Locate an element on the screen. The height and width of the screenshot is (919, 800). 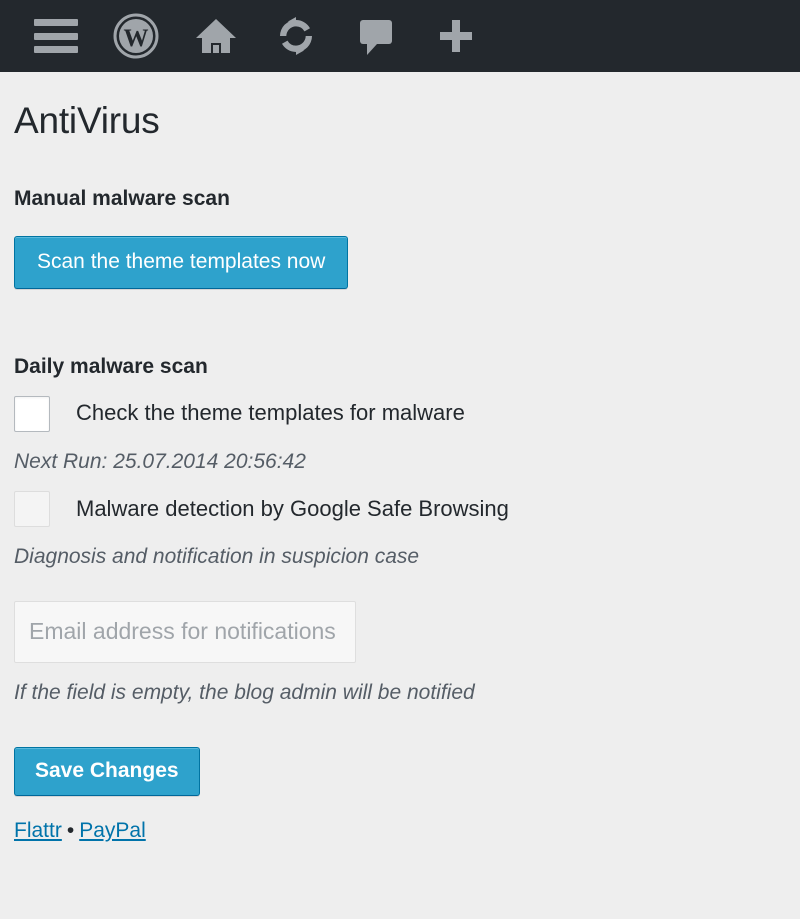
manual-scan-heading: Manual malware scan is located at coordinates (122, 198).